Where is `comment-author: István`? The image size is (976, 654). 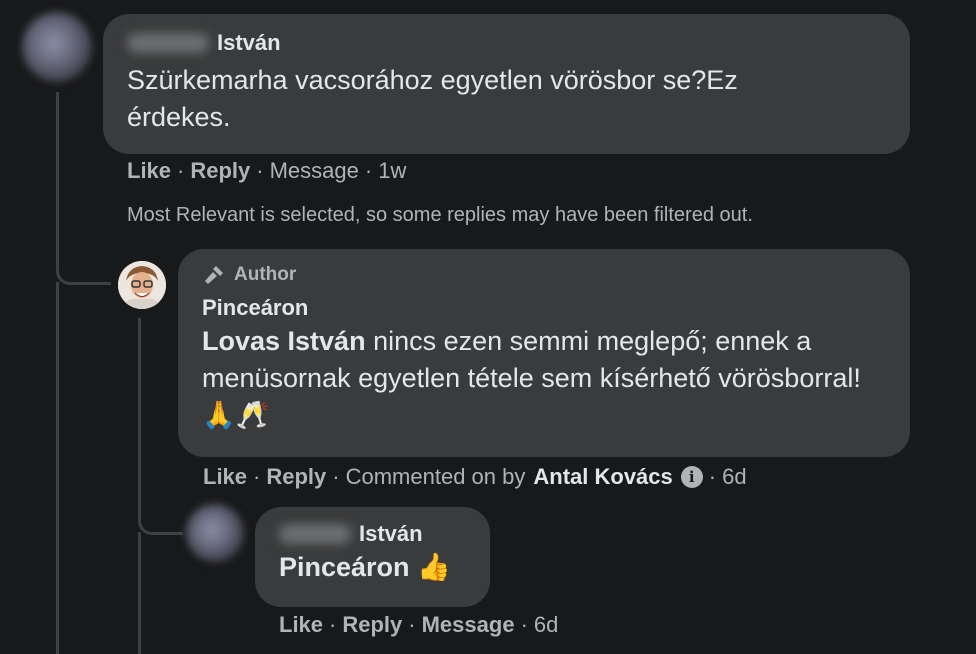 comment-author: István is located at coordinates (506, 43).